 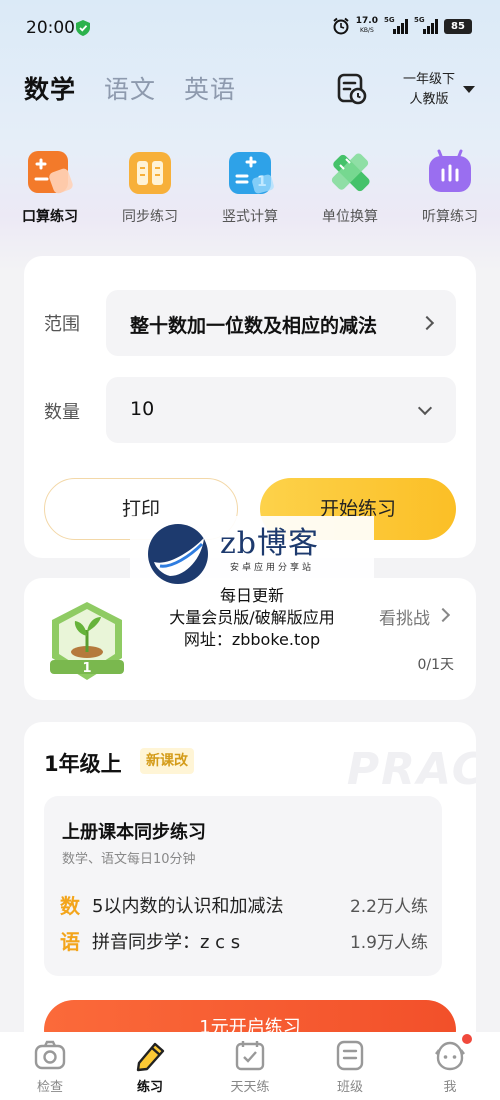 What do you see at coordinates (388, 907) in the screenshot?
I see `item-count: 2.2万人练` at bounding box center [388, 907].